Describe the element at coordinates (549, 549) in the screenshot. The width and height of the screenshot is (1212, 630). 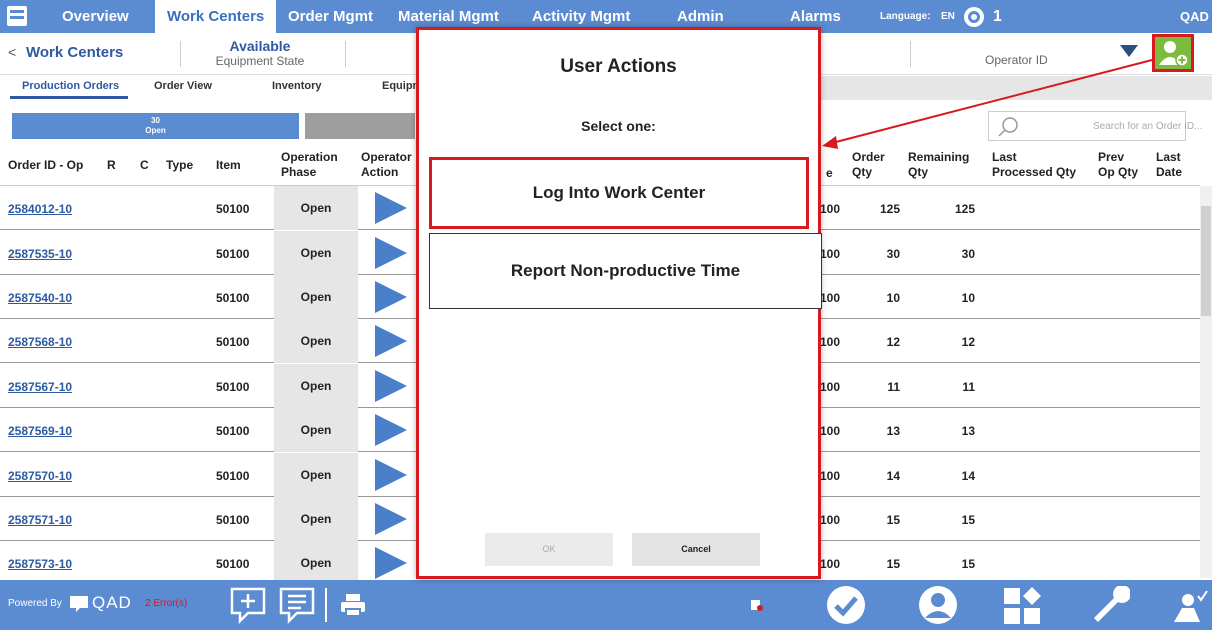
I see `ok-button: OK` at that location.